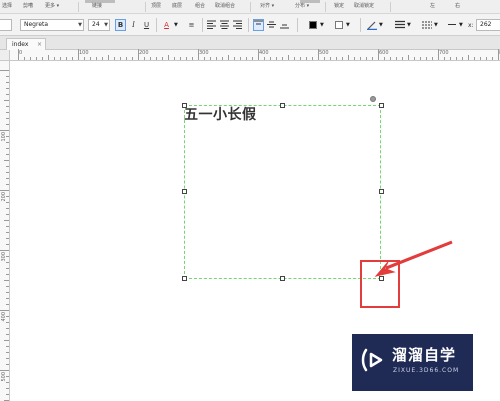  Describe the element at coordinates (133, 25) in the screenshot. I see `italic-button: I` at that location.